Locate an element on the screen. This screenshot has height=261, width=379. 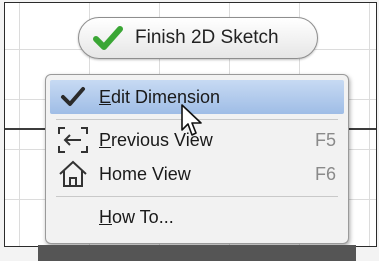
menu-item-edit-dimension: Edit Dimension is located at coordinates (197, 97).